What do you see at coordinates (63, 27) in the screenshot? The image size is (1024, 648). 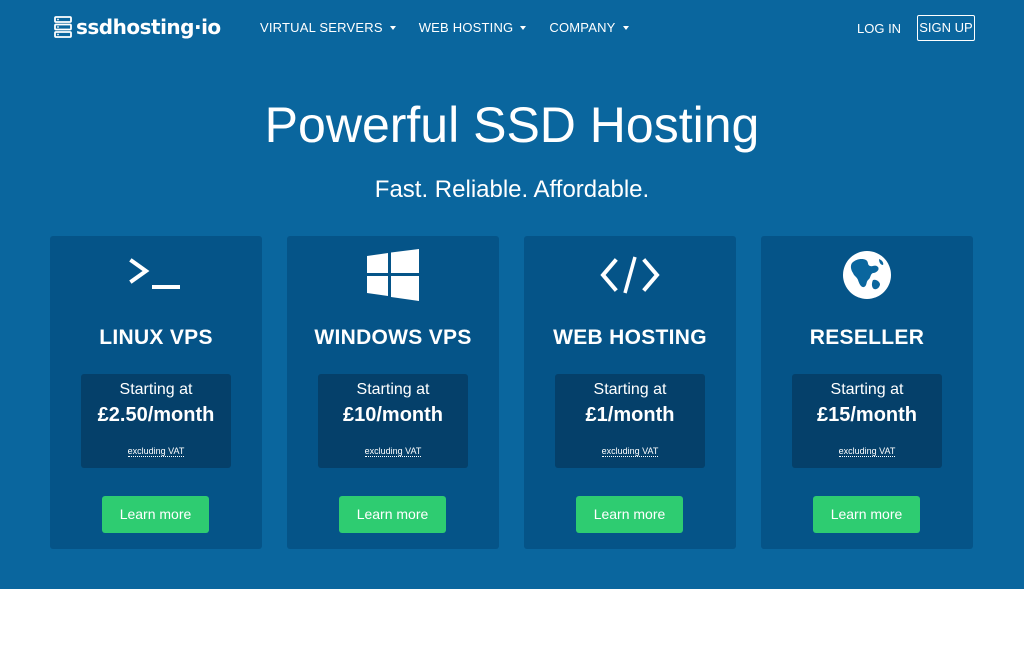 I see `server-stack-icon` at bounding box center [63, 27].